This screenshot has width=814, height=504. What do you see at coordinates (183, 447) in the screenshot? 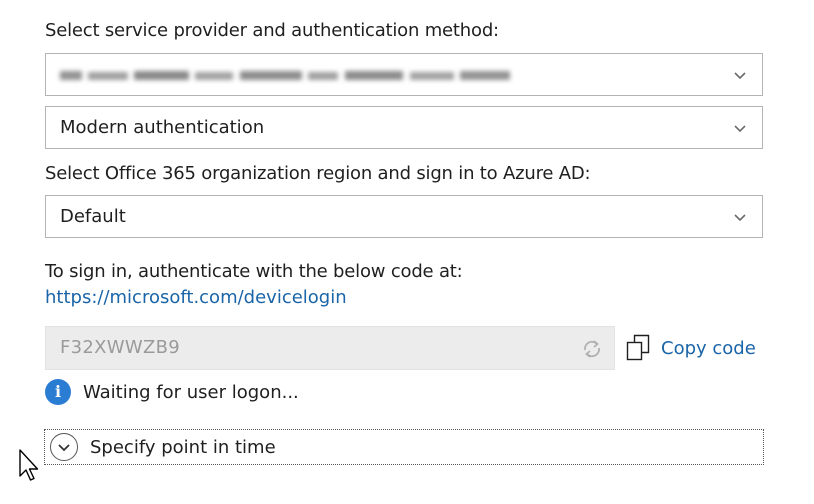
I see `expander-label: Specify point in time` at bounding box center [183, 447].